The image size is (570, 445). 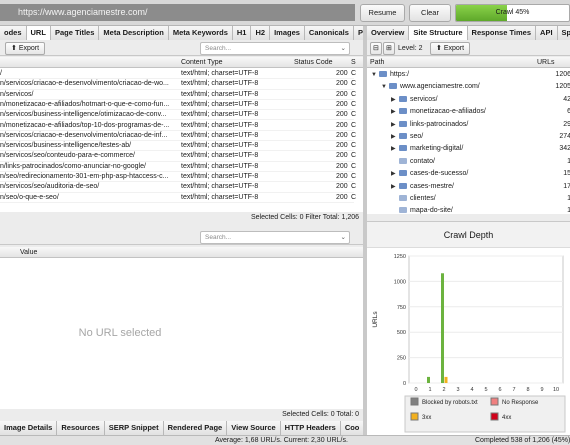 I want to click on tab-page-titles: Page Titles, so click(x=75, y=33).